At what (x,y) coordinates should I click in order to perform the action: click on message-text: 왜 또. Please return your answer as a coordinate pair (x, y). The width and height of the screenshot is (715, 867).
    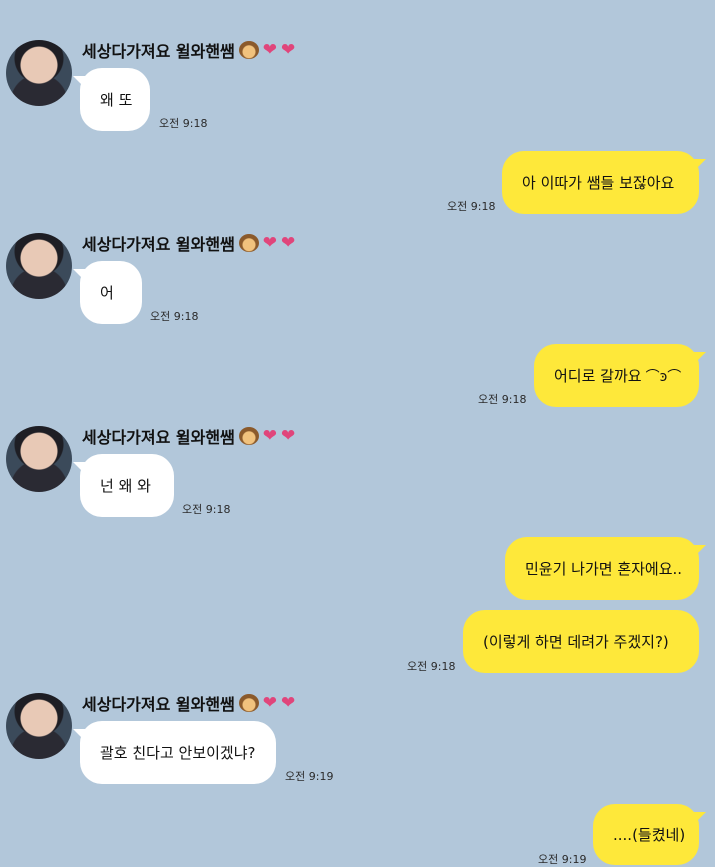
    Looking at the image, I should click on (116, 100).